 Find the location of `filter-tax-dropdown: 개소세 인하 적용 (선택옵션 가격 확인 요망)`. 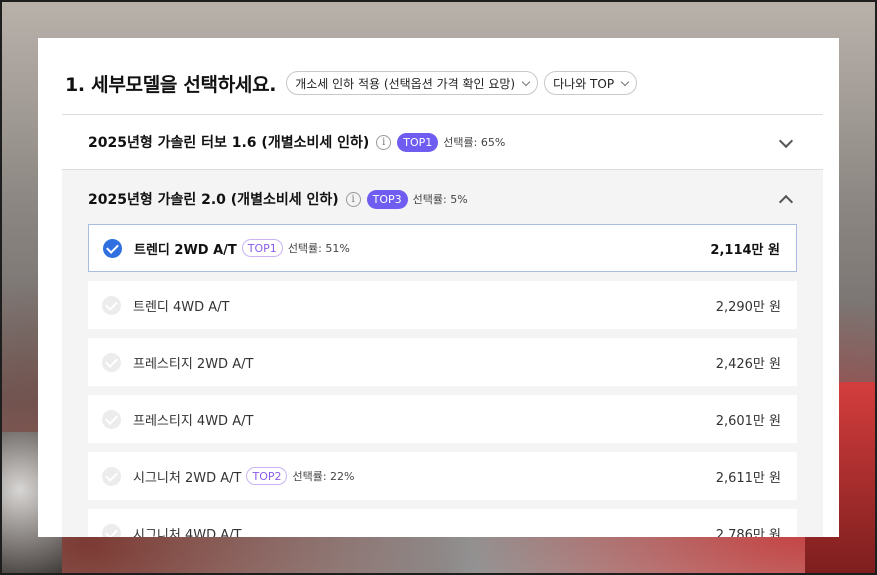

filter-tax-dropdown: 개소세 인하 적용 (선택옵션 가격 확인 요망) is located at coordinates (412, 83).